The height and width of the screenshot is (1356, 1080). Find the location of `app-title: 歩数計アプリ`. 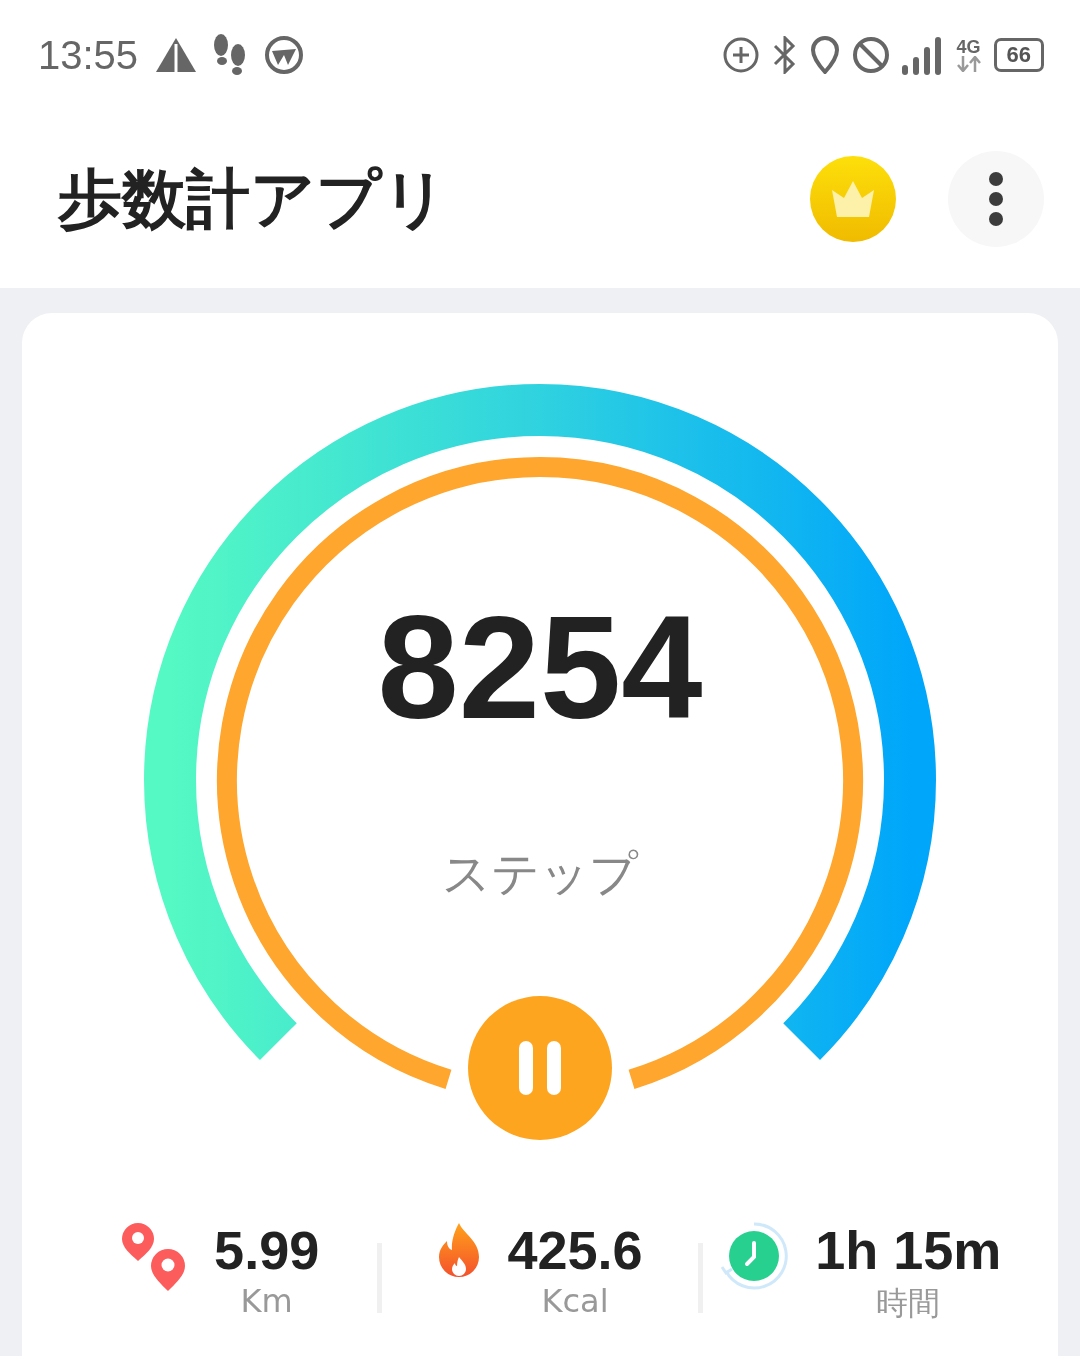

app-title: 歩数計アプリ is located at coordinates (253, 199).